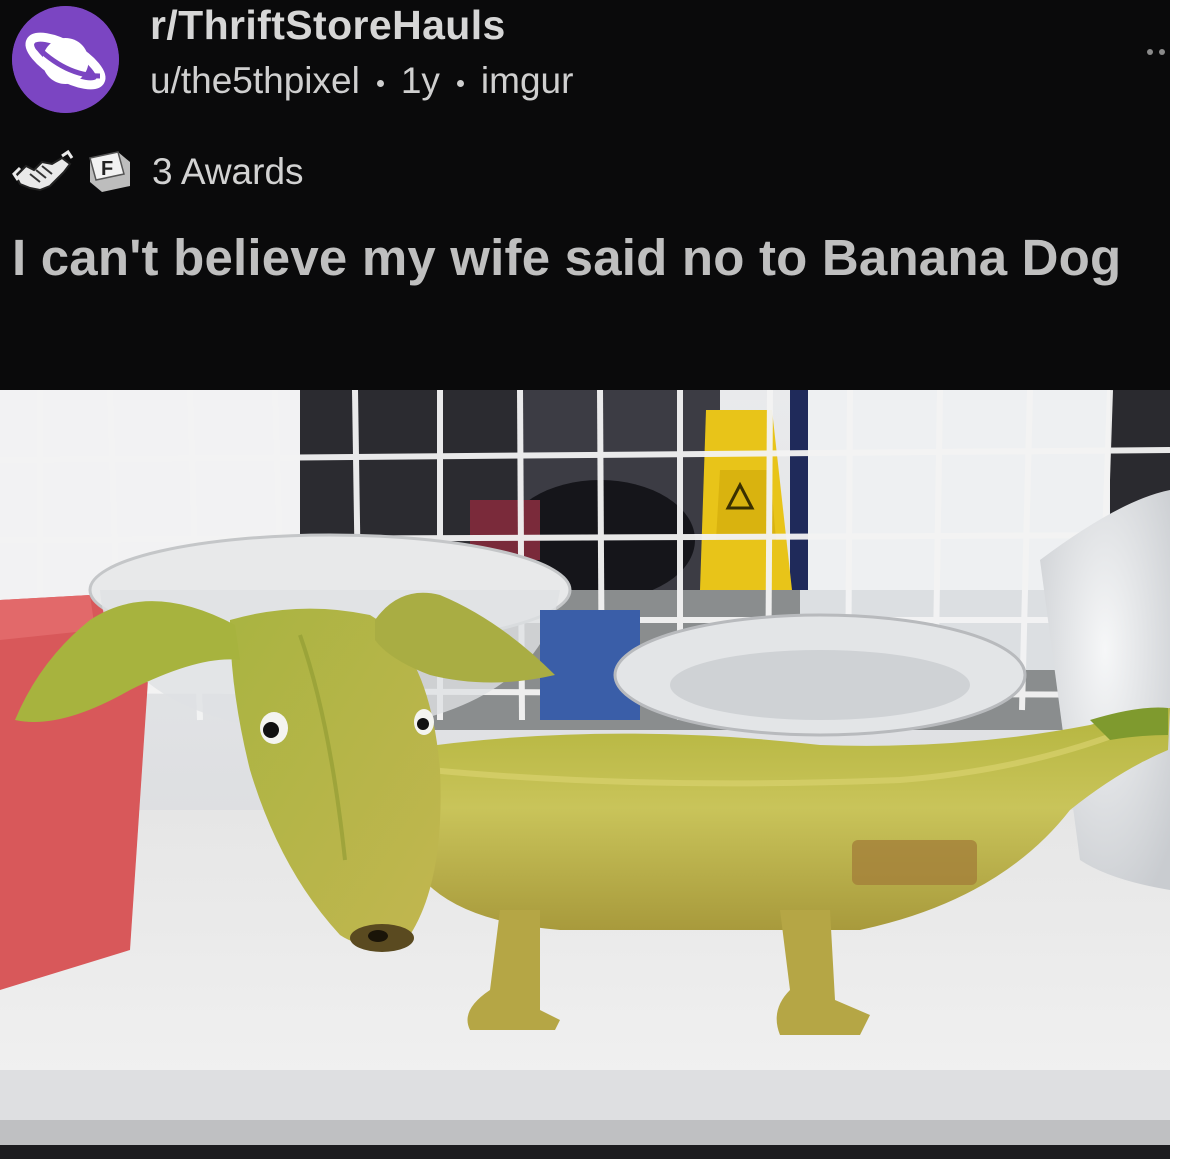 The width and height of the screenshot is (1179, 1159). I want to click on subreddit-avatar, so click(65, 59).